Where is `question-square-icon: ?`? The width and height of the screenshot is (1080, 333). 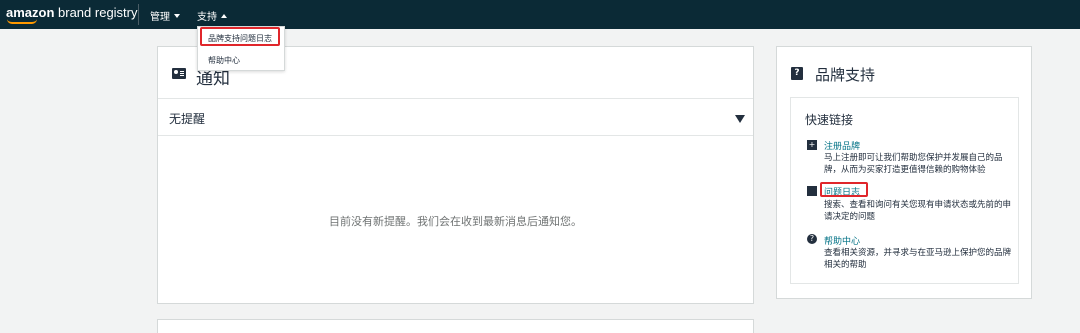
question-square-icon: ? is located at coordinates (797, 73).